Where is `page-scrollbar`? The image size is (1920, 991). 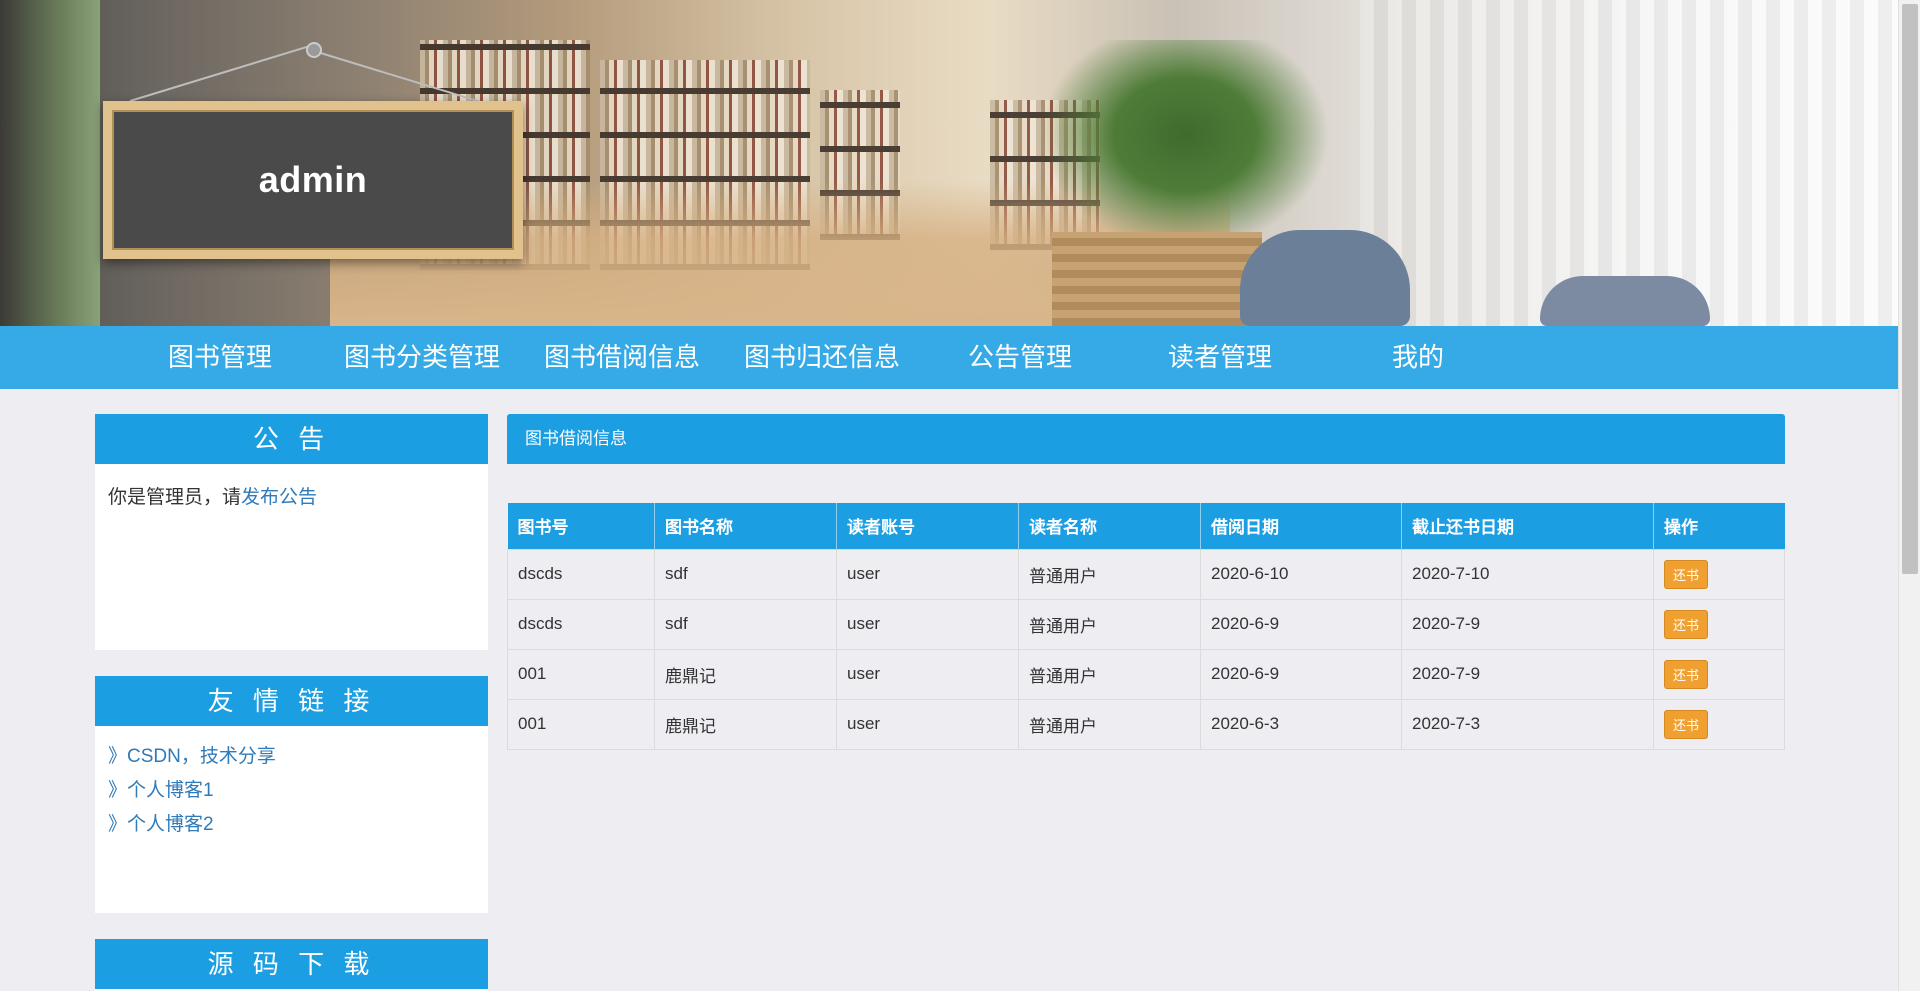 page-scrollbar is located at coordinates (1909, 495).